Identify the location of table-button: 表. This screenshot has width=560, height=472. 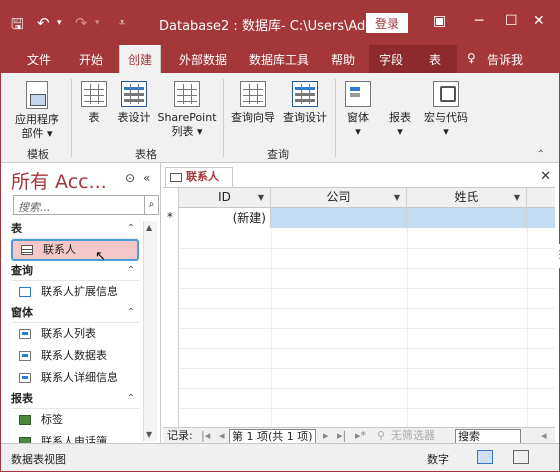
(94, 103).